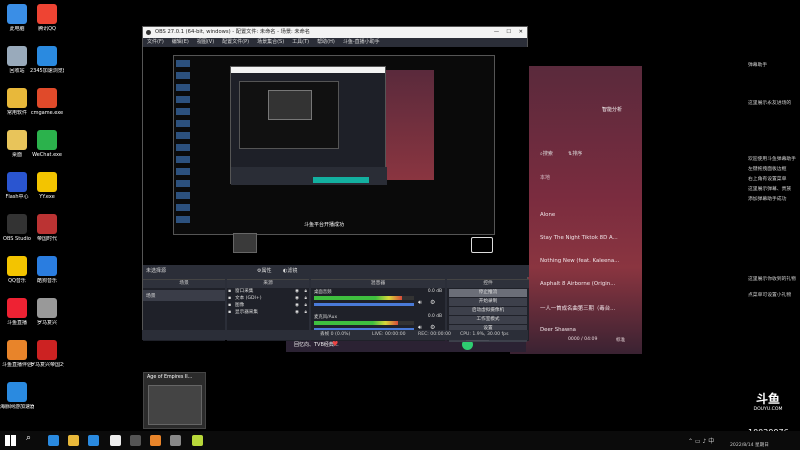  What do you see at coordinates (47, 312) in the screenshot?
I see `desktop-icon: 罗马复兴` at bounding box center [47, 312].